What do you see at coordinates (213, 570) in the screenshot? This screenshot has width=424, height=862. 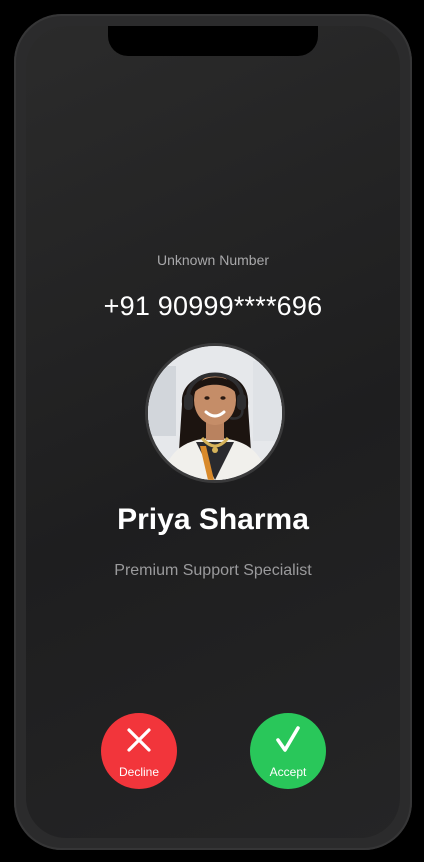 I see `caller-title: Premium Support Specialist` at bounding box center [213, 570].